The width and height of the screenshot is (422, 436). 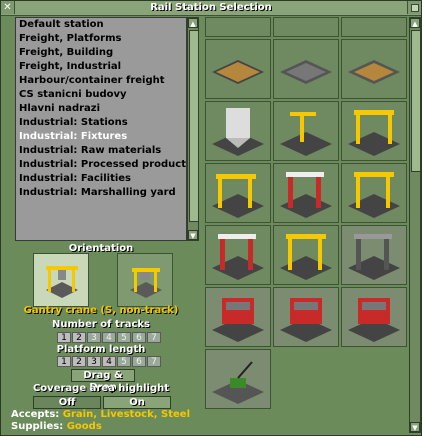 I want to click on drag-drop-button: Drag & Drop, so click(x=103, y=381).